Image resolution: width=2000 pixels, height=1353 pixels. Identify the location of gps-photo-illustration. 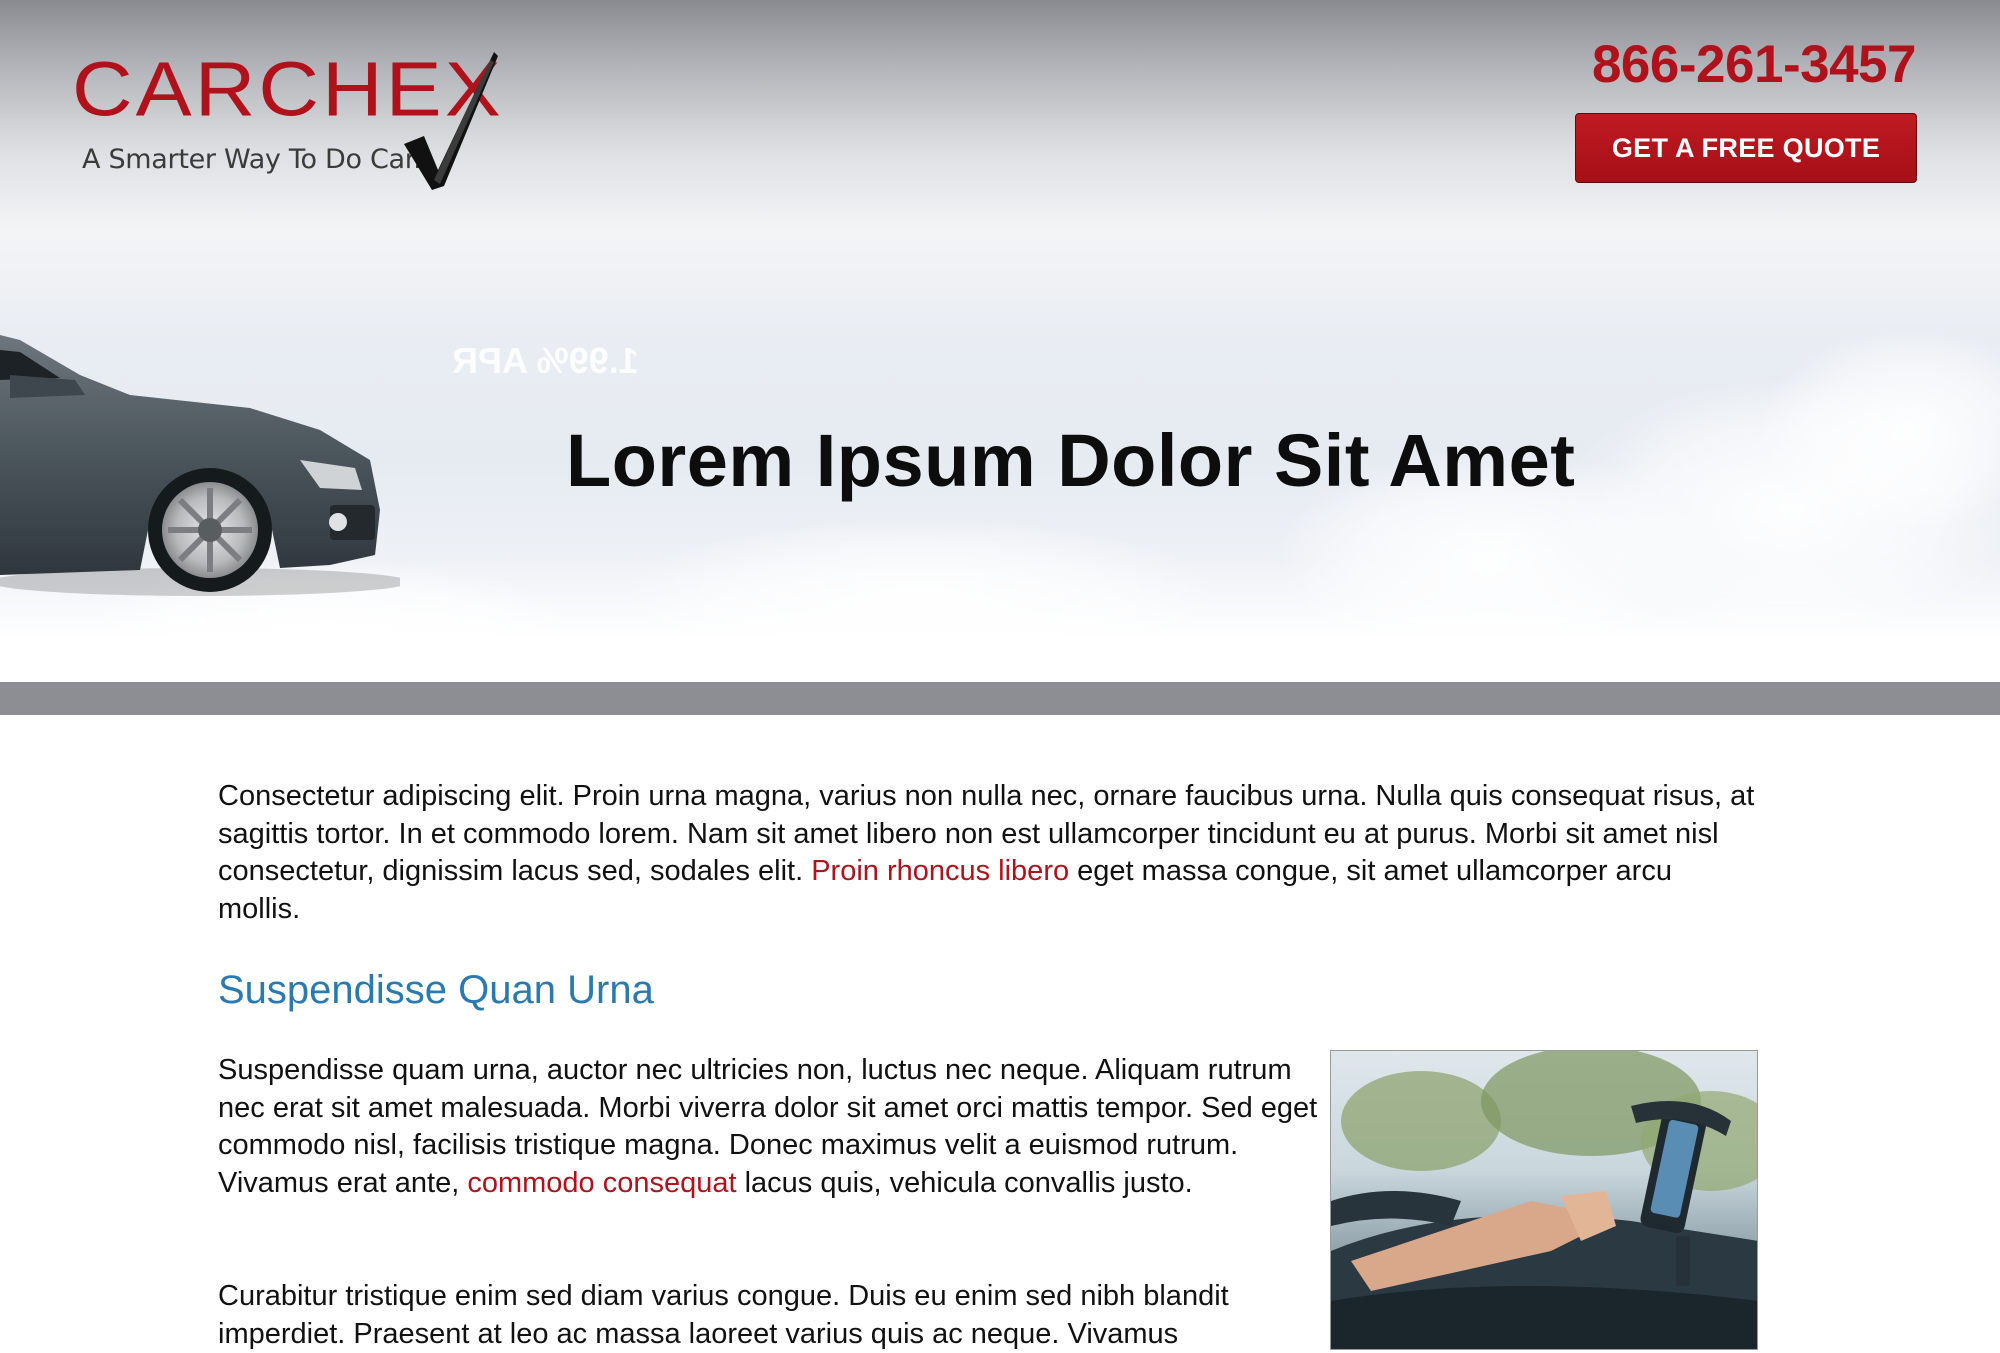
(1544, 1200).